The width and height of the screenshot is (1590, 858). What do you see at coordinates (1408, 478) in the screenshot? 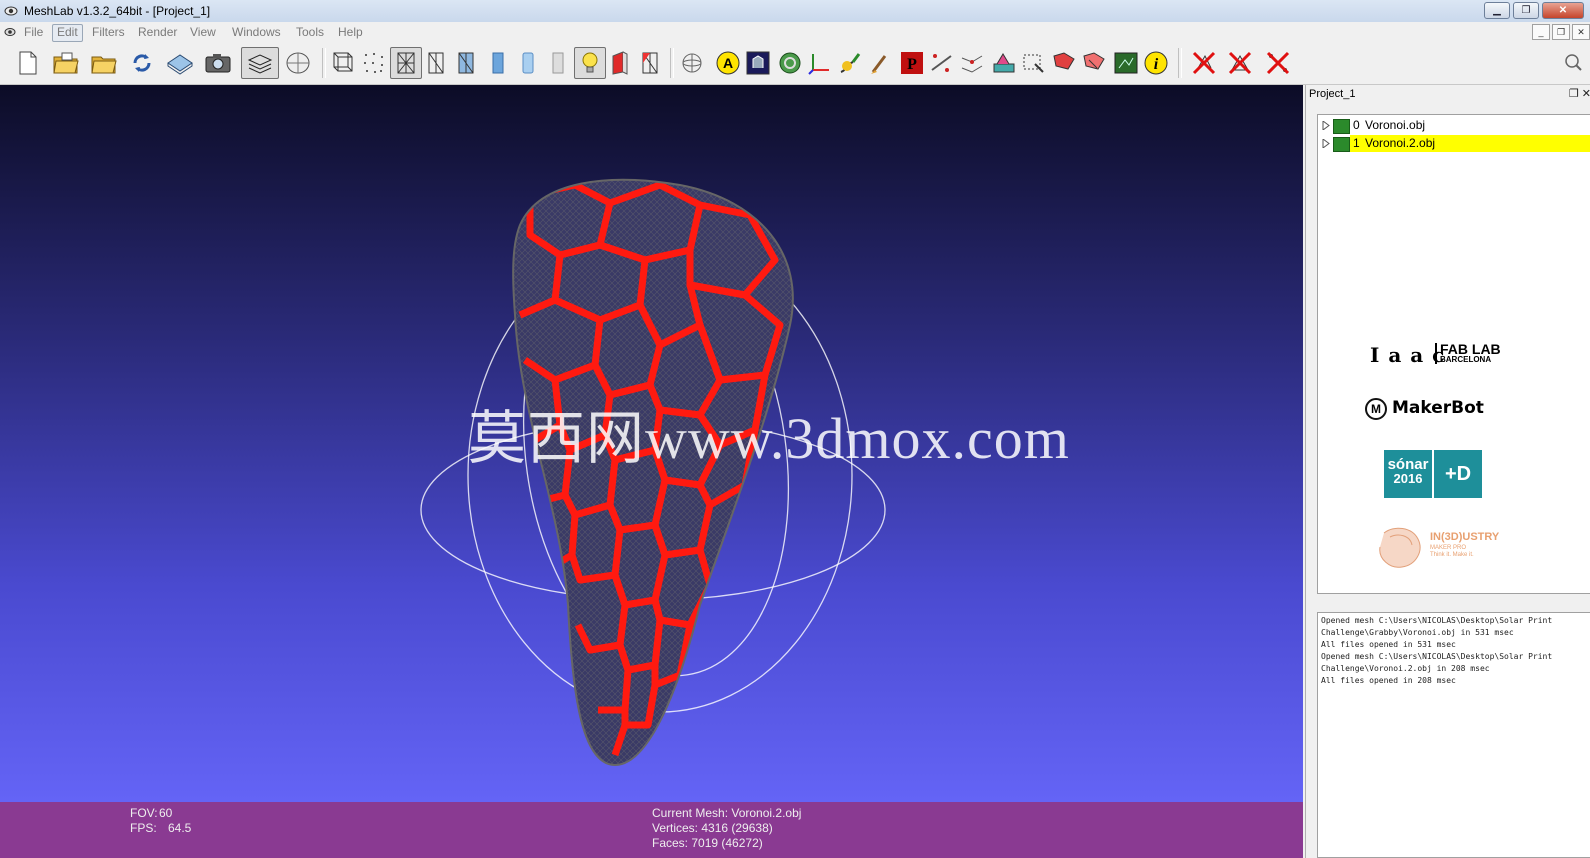
I see `sonar-year: 2016` at bounding box center [1408, 478].